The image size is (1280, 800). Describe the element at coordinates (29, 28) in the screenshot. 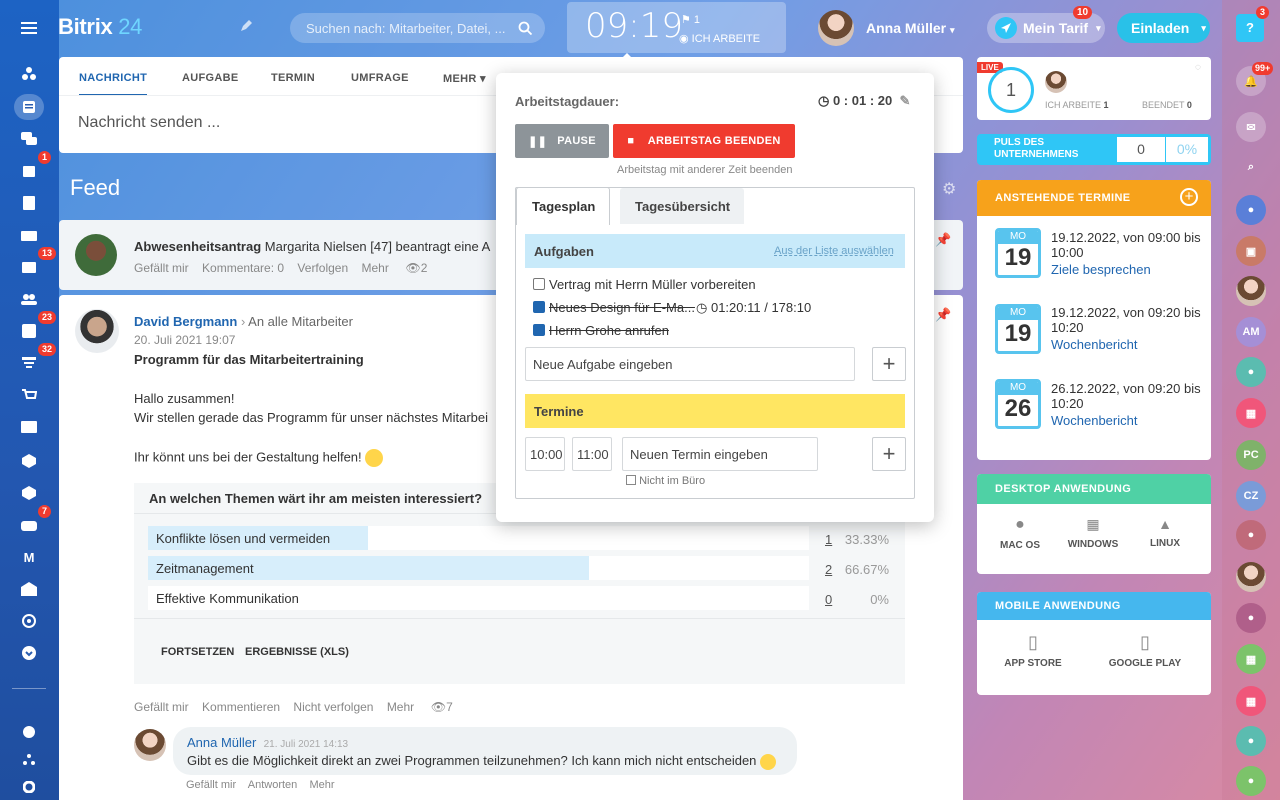

I see `menu-icon` at that location.